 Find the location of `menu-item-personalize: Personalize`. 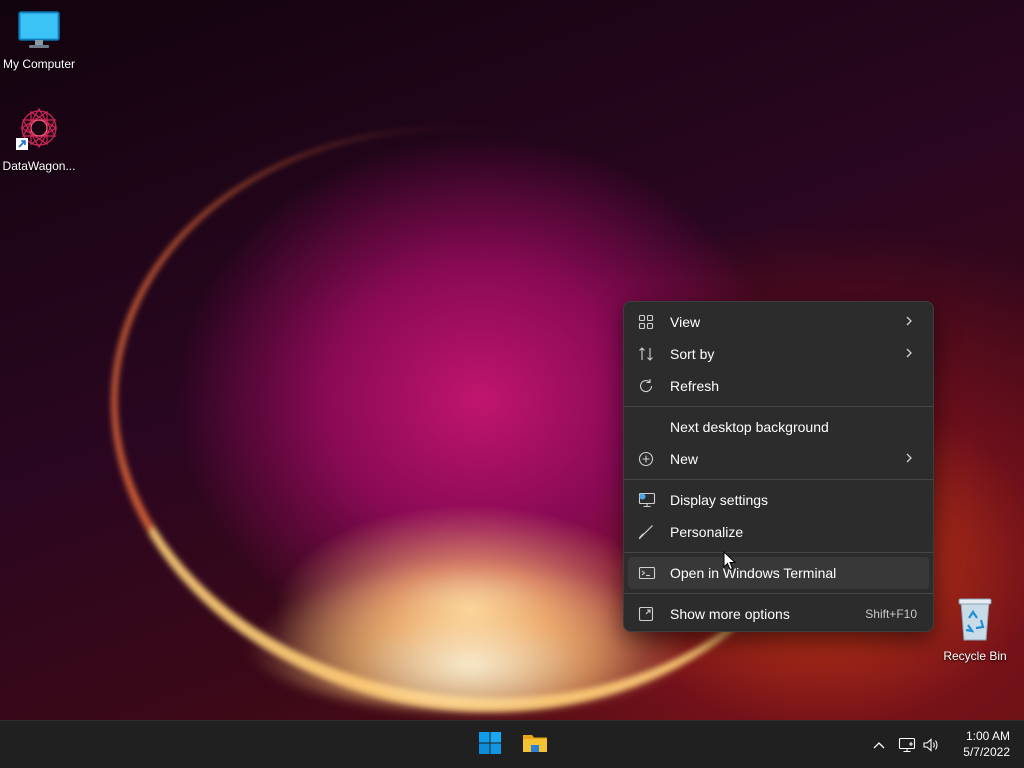

menu-item-personalize: Personalize is located at coordinates (778, 532).